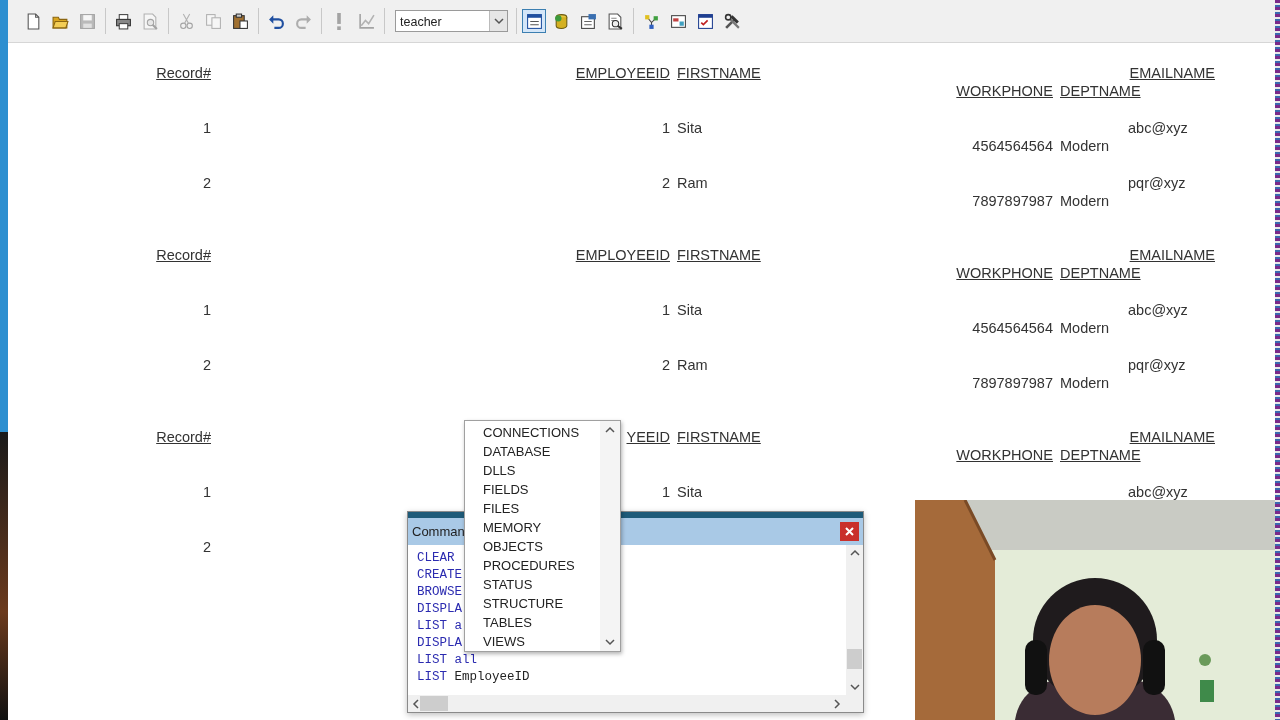 Image resolution: width=1280 pixels, height=720 pixels. Describe the element at coordinates (531, 432) in the screenshot. I see `list-item: CONNECTIONS` at that location.